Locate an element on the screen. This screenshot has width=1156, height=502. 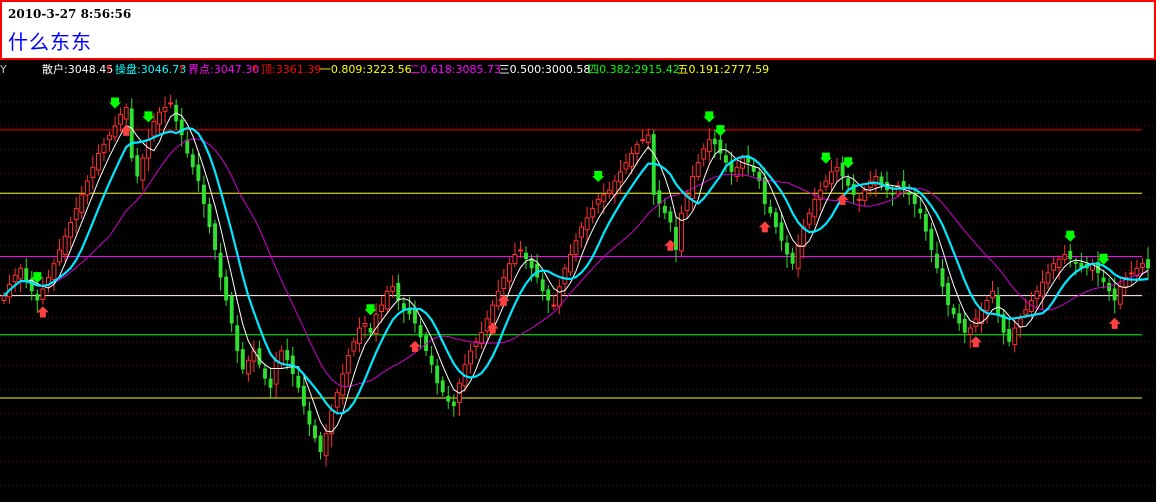
legend-item: 一0.809:3223.56 is located at coordinates (366, 69).